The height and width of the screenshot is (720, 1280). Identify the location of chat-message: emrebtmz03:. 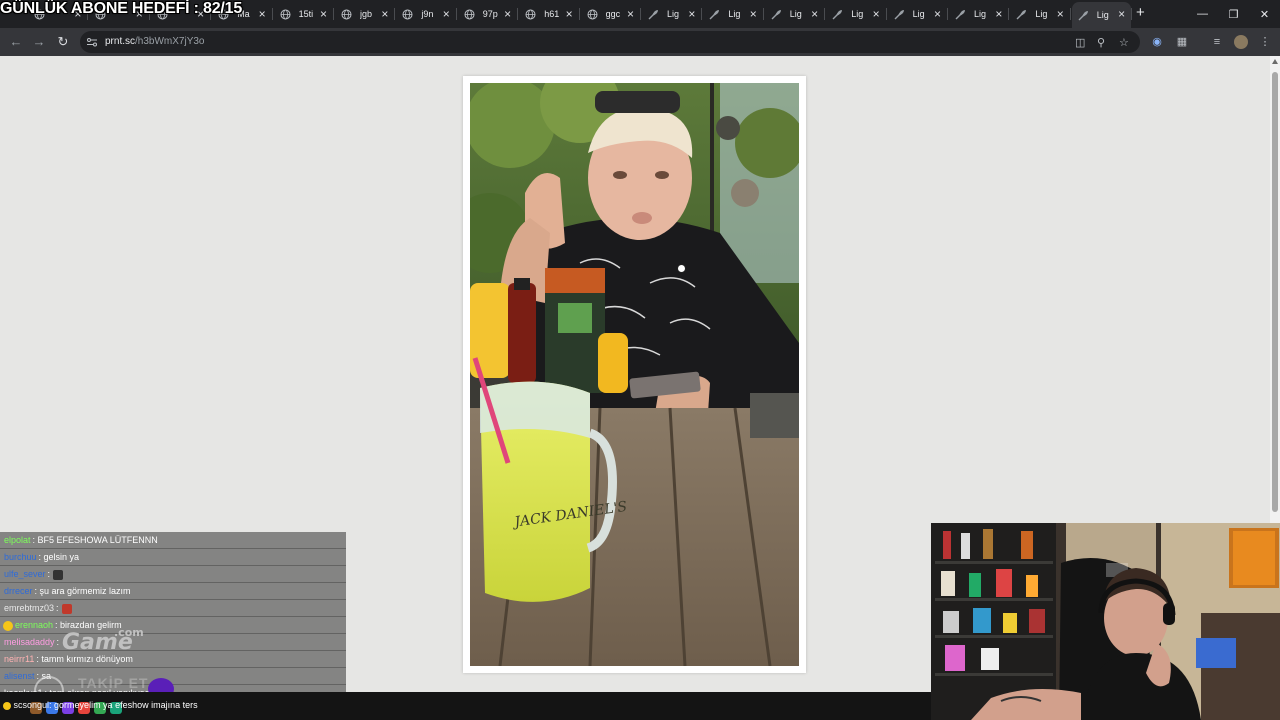
(173, 608).